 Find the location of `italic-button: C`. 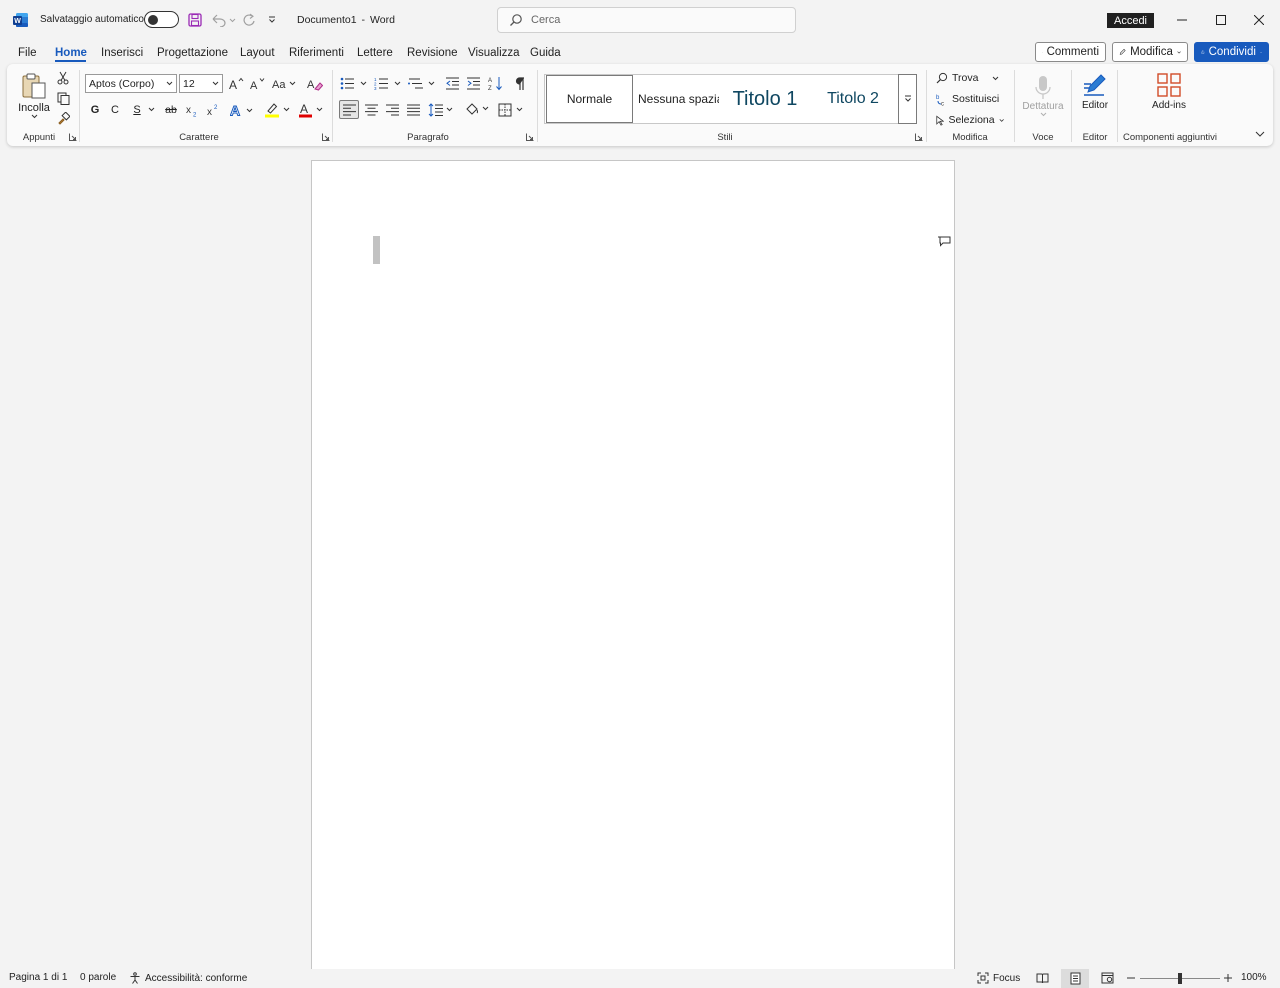

italic-button: C is located at coordinates (115, 109).